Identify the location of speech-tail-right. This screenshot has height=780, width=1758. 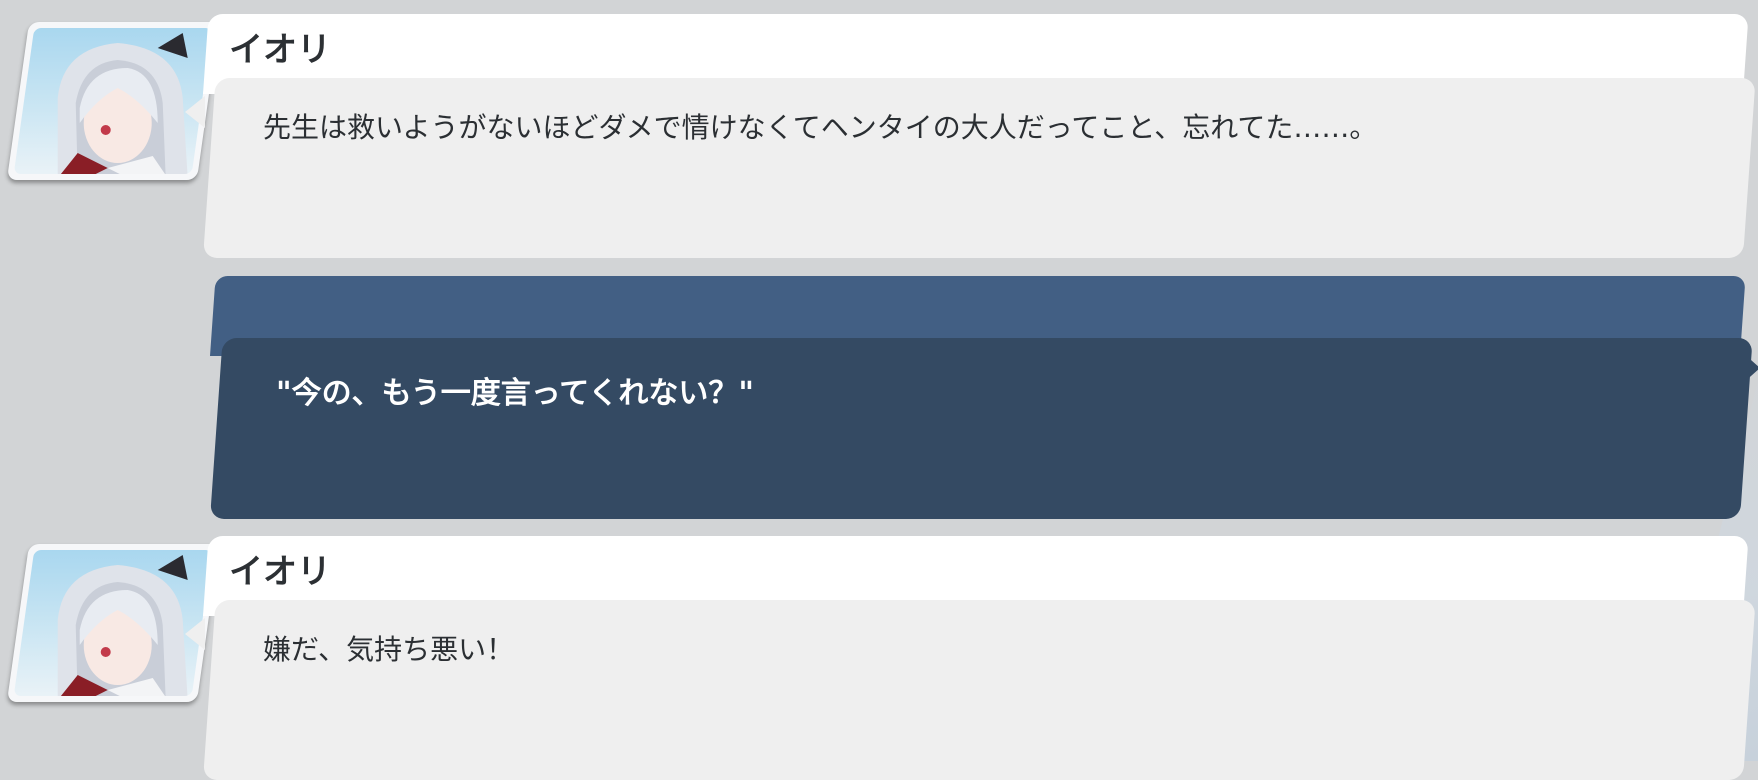
(1750, 368).